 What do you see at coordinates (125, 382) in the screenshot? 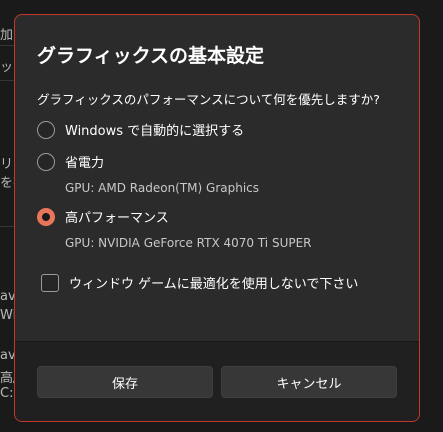
I see `save-button: 保存` at bounding box center [125, 382].